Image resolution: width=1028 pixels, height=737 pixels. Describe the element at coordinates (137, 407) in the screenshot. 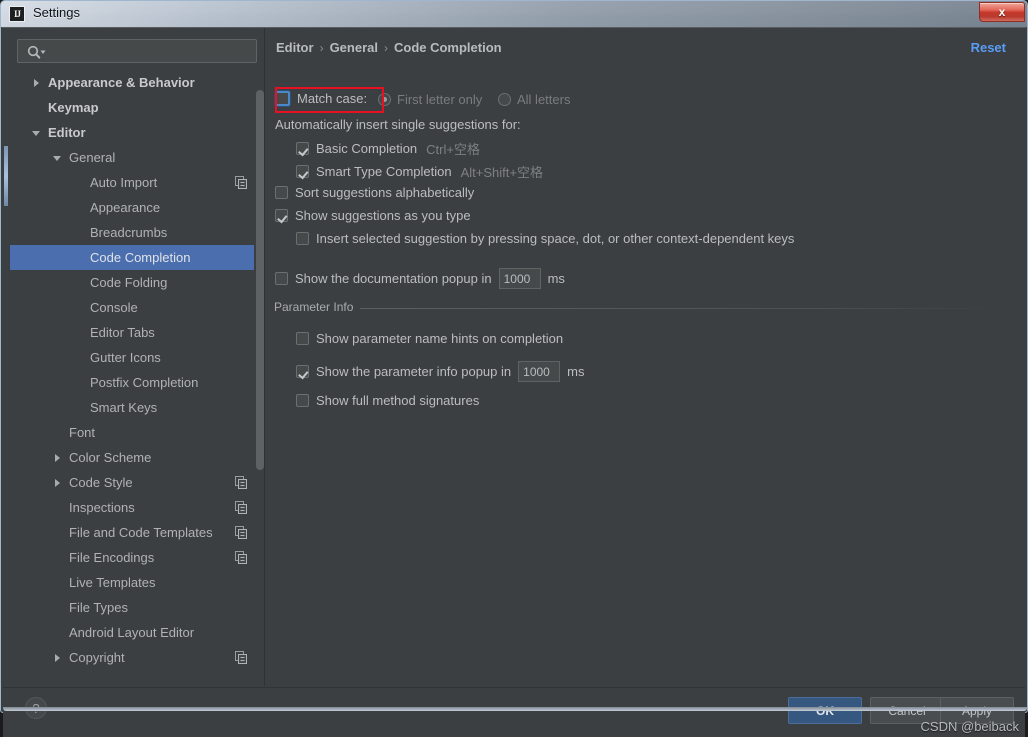

I see `sidebar-item-smart-keys: Smart Keys` at that location.